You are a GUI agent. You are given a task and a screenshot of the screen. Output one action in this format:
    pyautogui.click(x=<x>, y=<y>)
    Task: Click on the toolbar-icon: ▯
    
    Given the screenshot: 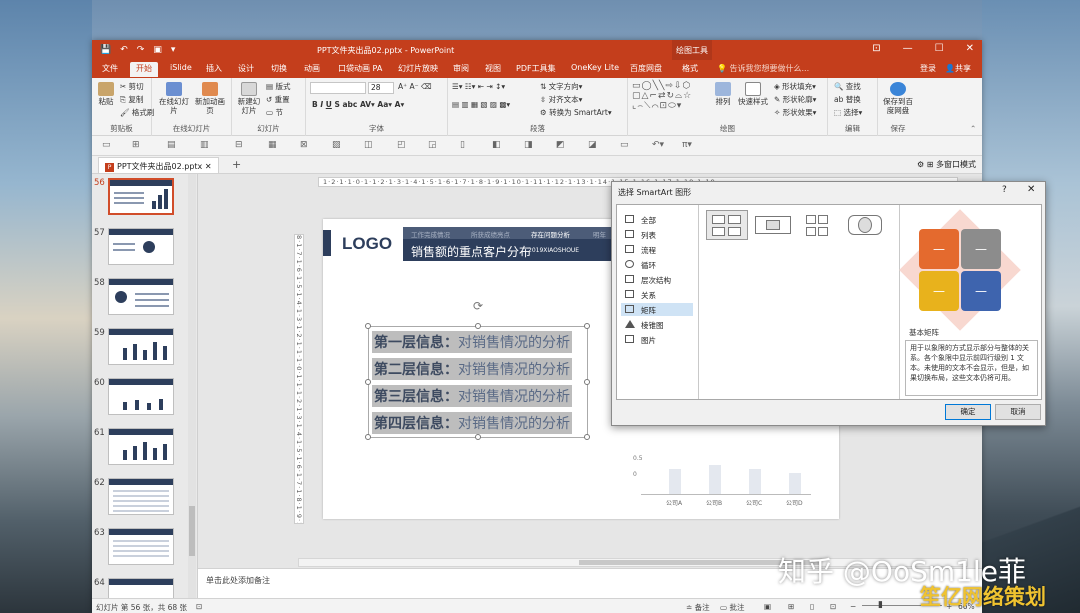 What is the action you would take?
    pyautogui.click(x=462, y=145)
    